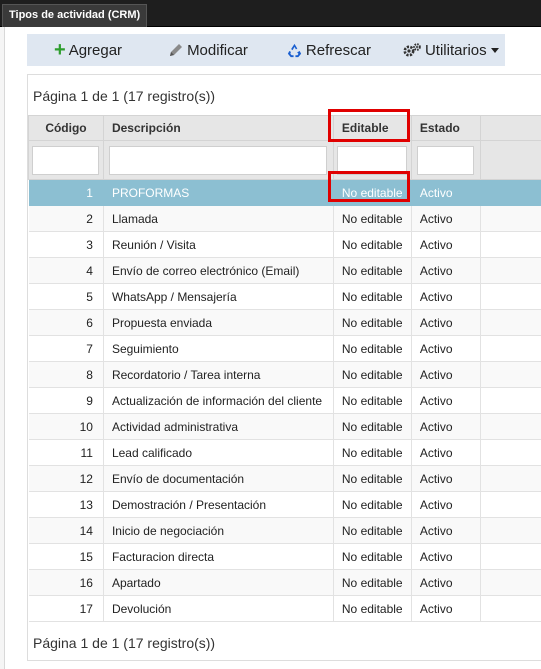  I want to click on modify-button: Modificar, so click(208, 50).